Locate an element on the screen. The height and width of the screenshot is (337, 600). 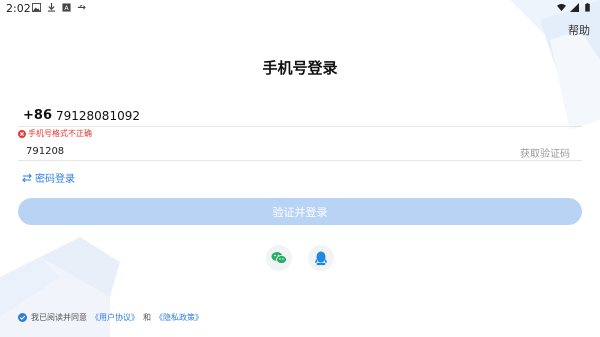
wechat-login-button is located at coordinates (279, 258).